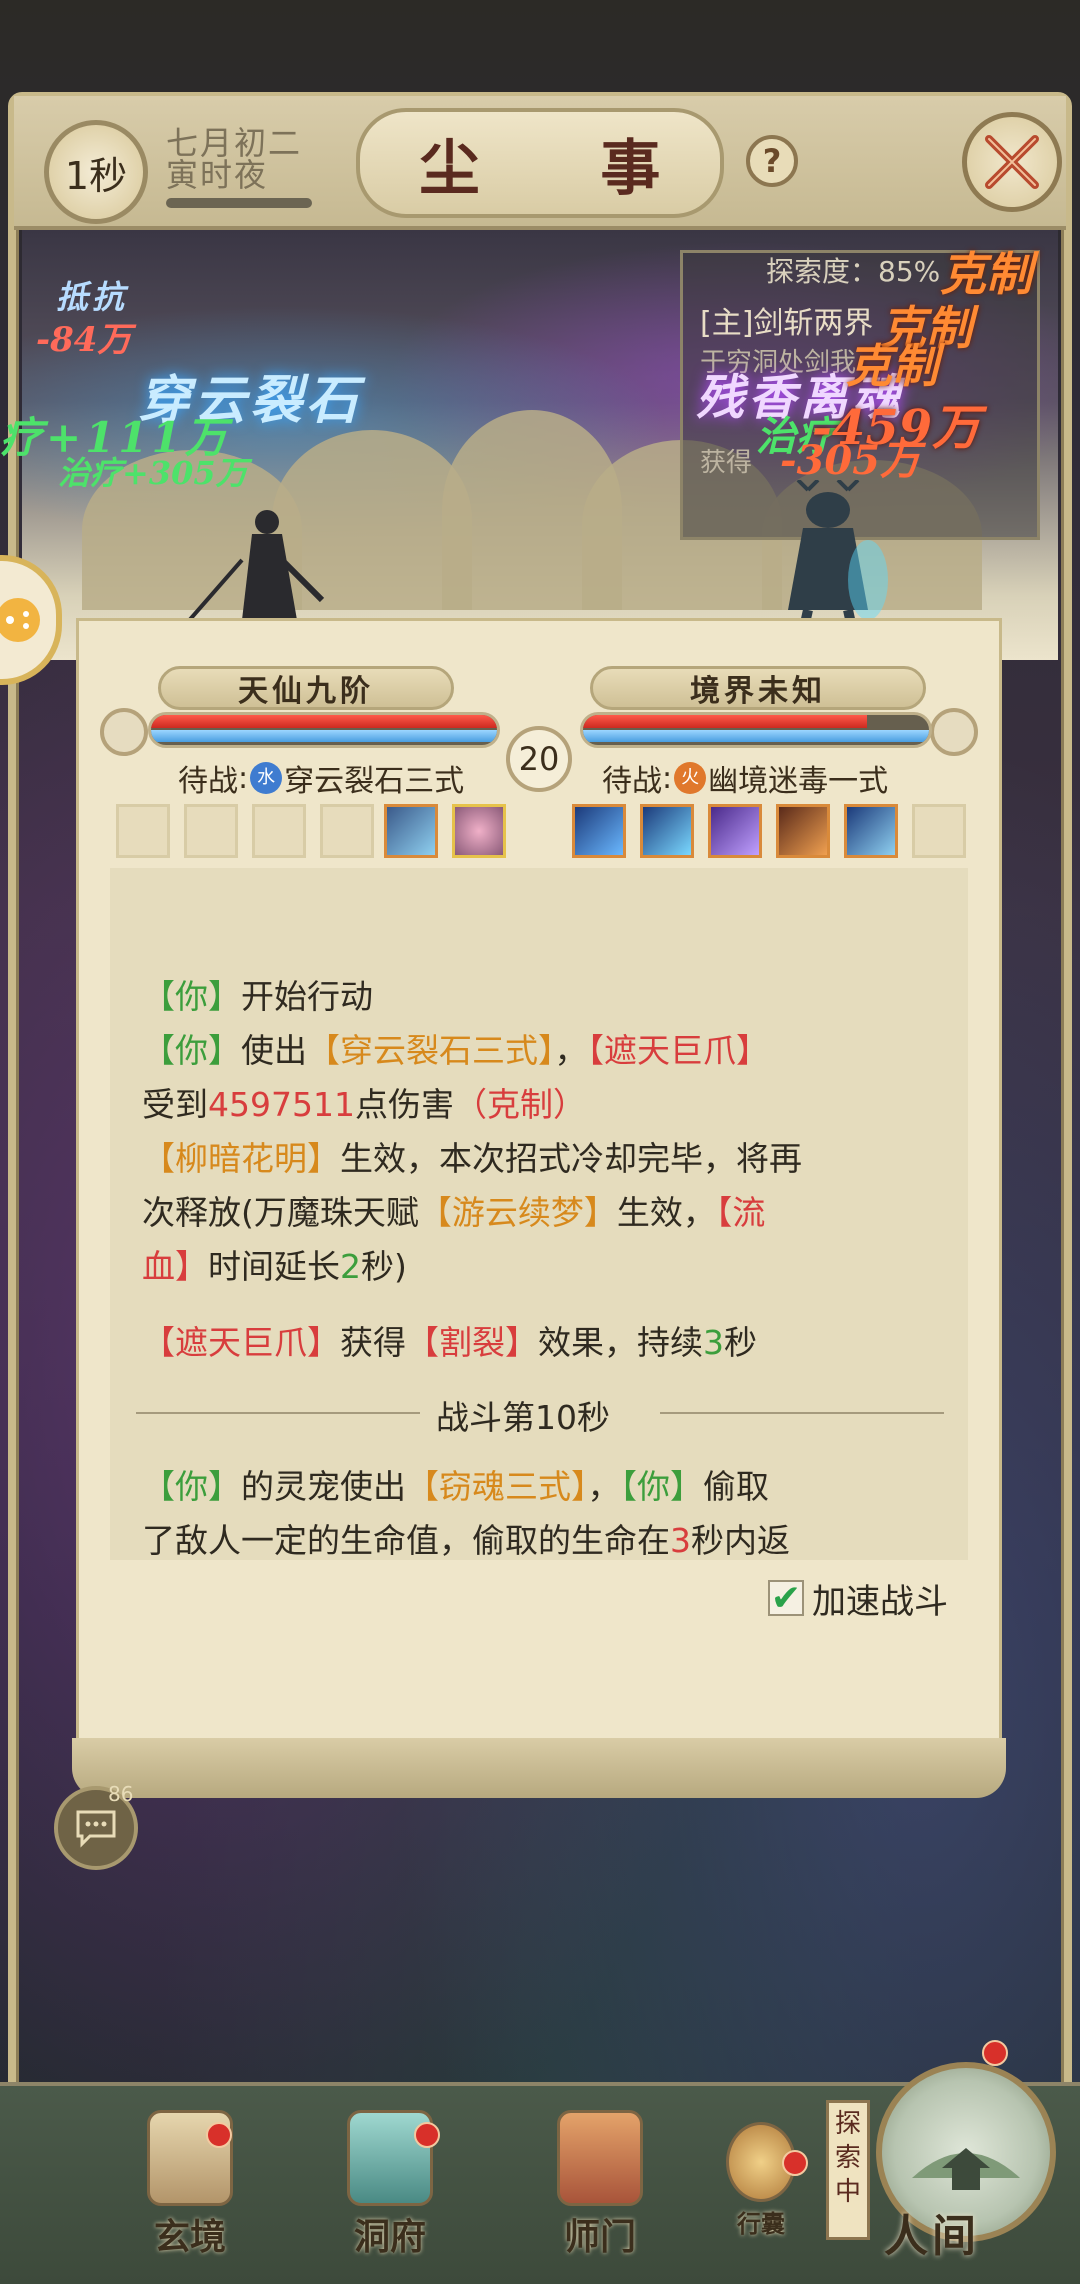 This screenshot has height=2284, width=1080. What do you see at coordinates (726, 463) in the screenshot?
I see `explore-reward: 获得` at bounding box center [726, 463].